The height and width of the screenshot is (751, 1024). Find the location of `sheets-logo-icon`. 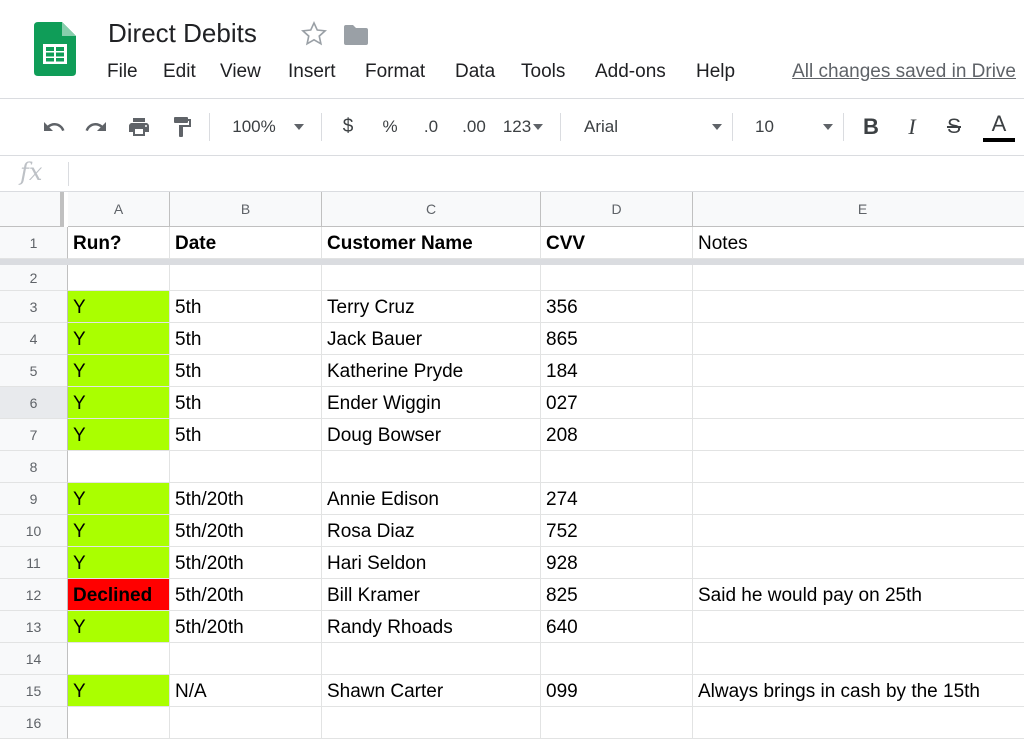

sheets-logo-icon is located at coordinates (55, 49).